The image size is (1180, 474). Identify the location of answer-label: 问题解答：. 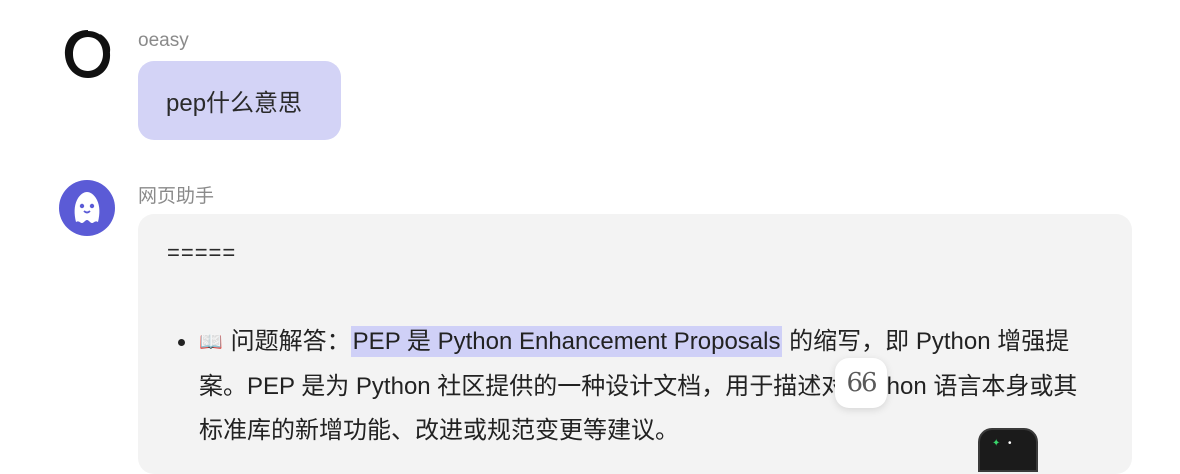
(290, 341).